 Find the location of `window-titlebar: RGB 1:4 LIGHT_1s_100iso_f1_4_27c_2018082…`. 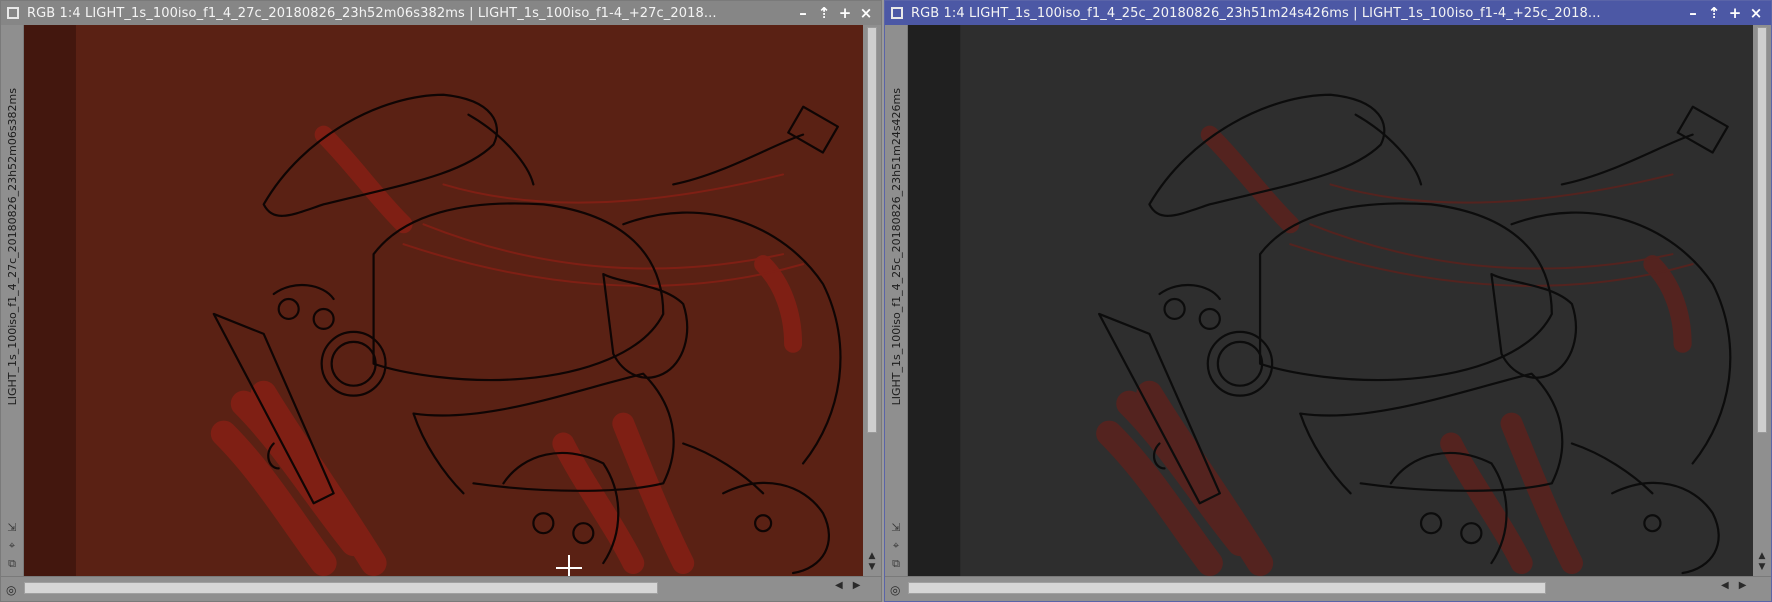

window-titlebar: RGB 1:4 LIGHT_1s_100iso_f1_4_27c_2018082… is located at coordinates (441, 13).